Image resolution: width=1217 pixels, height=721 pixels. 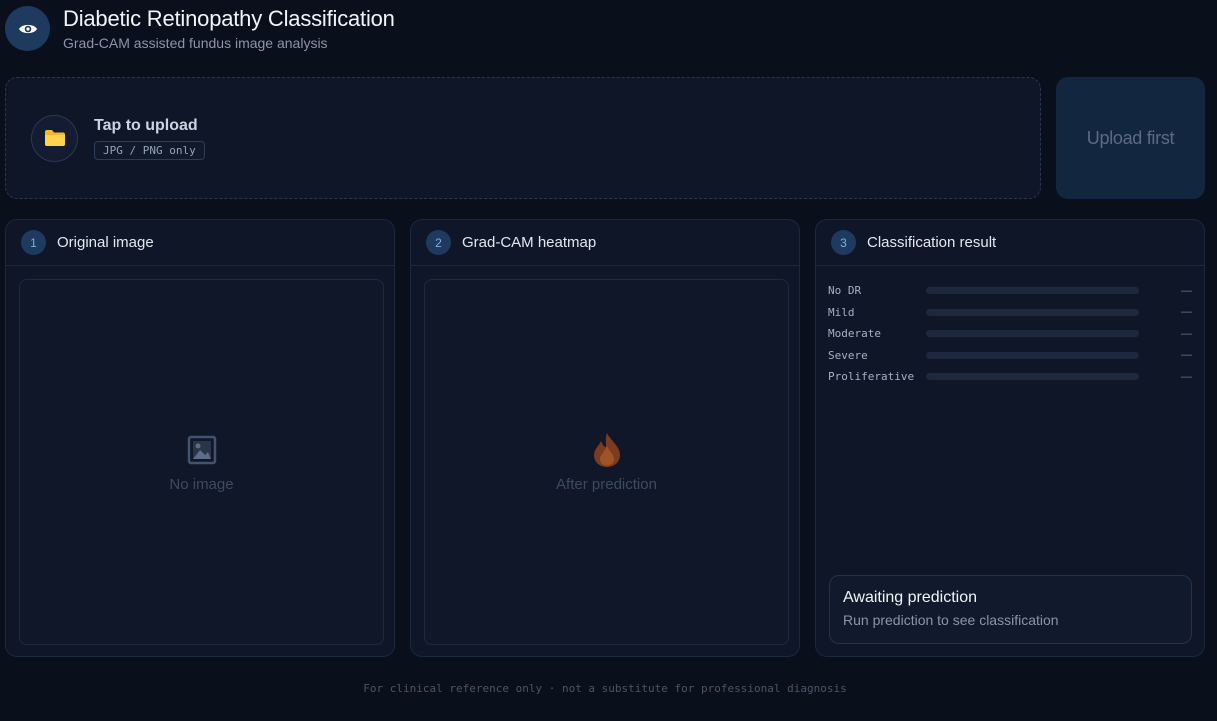 I want to click on class-row-mild: Mild —, so click(x=1010, y=313).